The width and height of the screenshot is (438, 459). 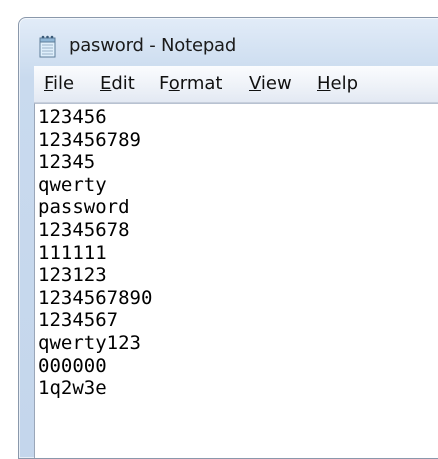 I want to click on window-title: pasword - Notepad, so click(x=153, y=45).